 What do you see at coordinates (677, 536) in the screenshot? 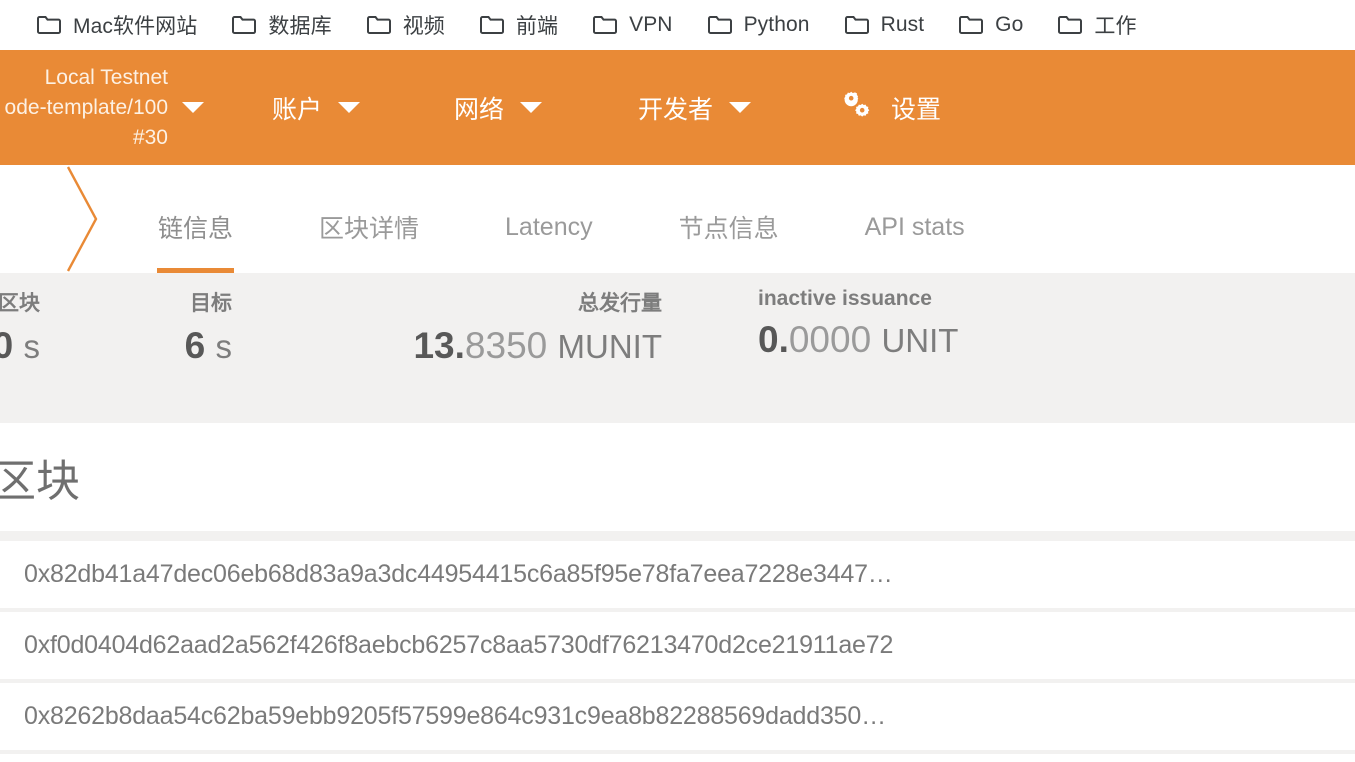
I see `section-divider` at bounding box center [677, 536].